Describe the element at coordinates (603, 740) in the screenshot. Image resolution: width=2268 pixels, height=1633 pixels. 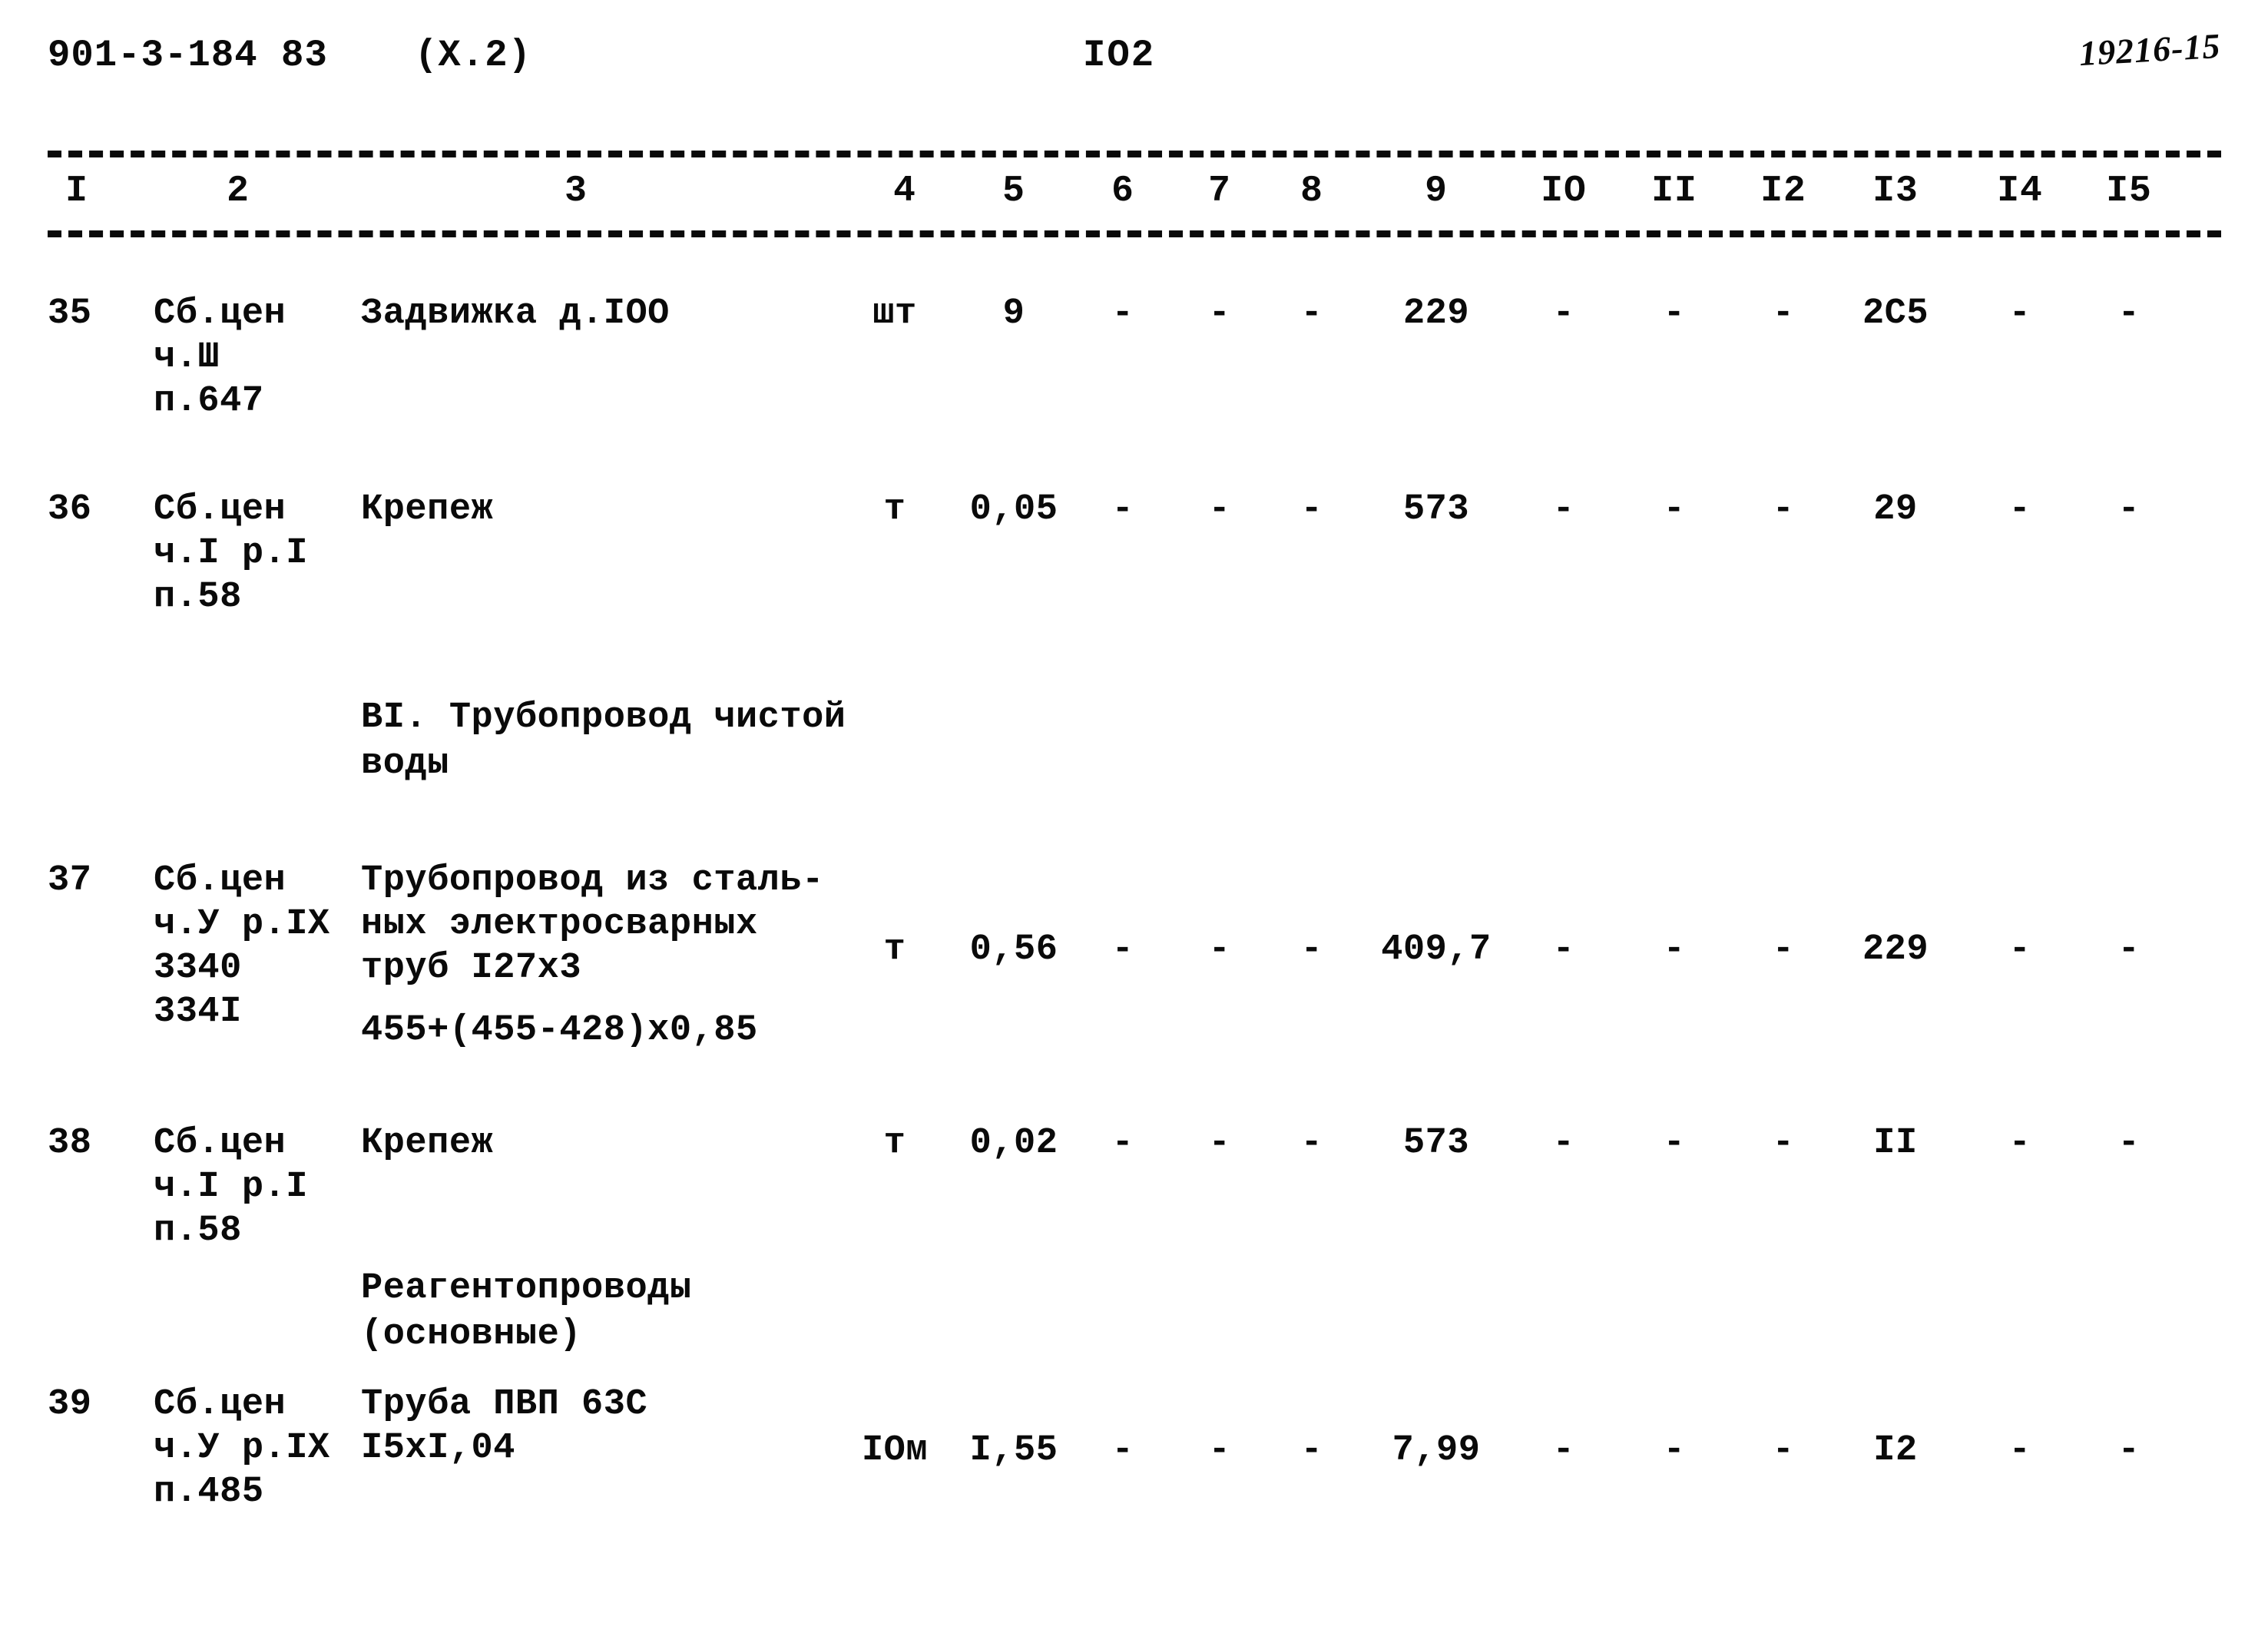
I see `section-heading-clean-water-pipeline: ВI. Трубопровод чистой воды` at that location.